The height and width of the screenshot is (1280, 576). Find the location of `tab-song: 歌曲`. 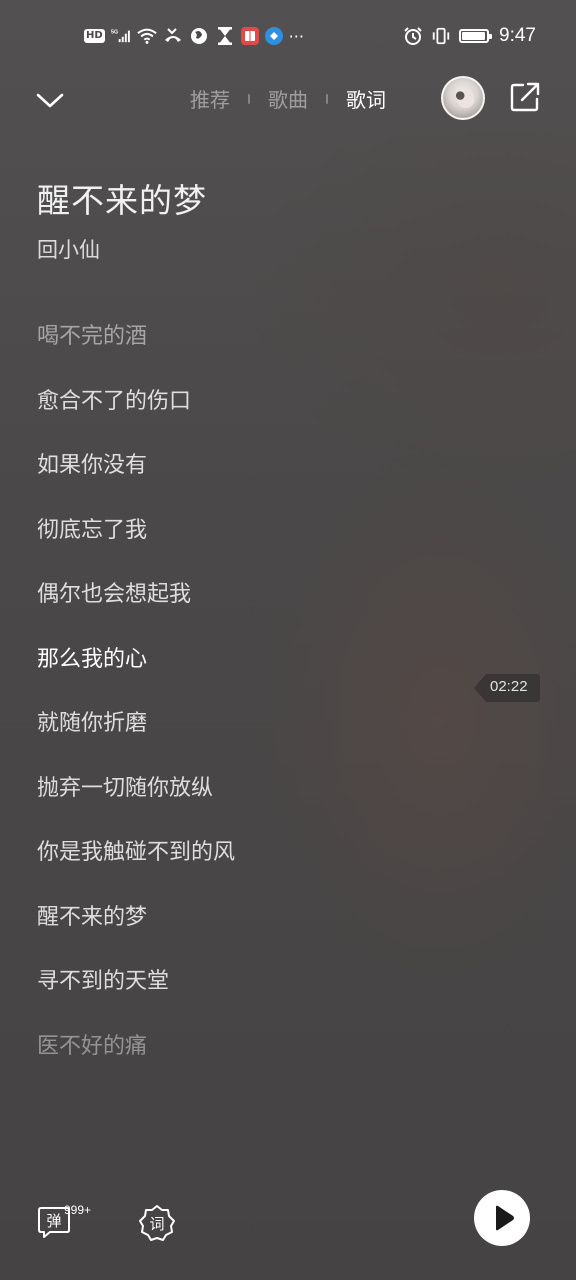

tab-song: 歌曲 is located at coordinates (288, 98).